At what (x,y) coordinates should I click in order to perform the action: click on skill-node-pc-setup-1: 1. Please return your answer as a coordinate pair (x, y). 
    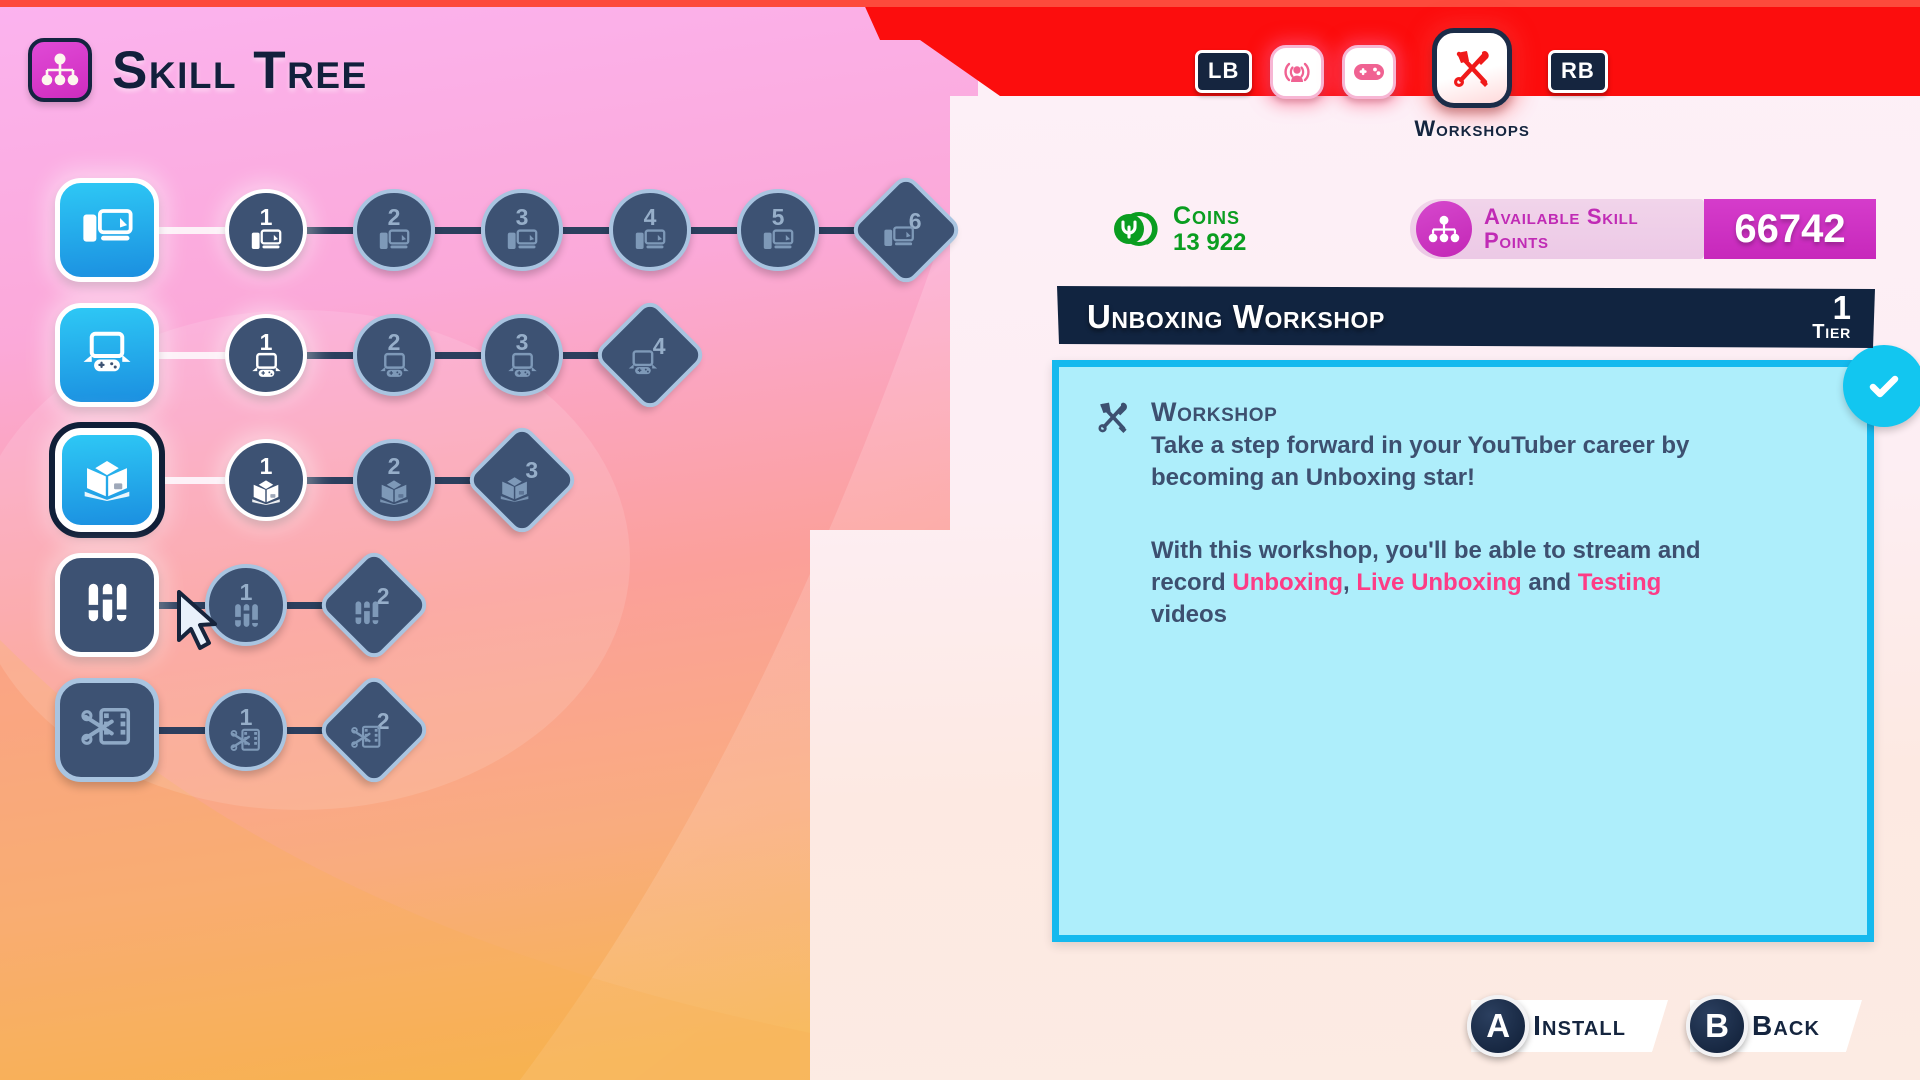
    Looking at the image, I should click on (266, 230).